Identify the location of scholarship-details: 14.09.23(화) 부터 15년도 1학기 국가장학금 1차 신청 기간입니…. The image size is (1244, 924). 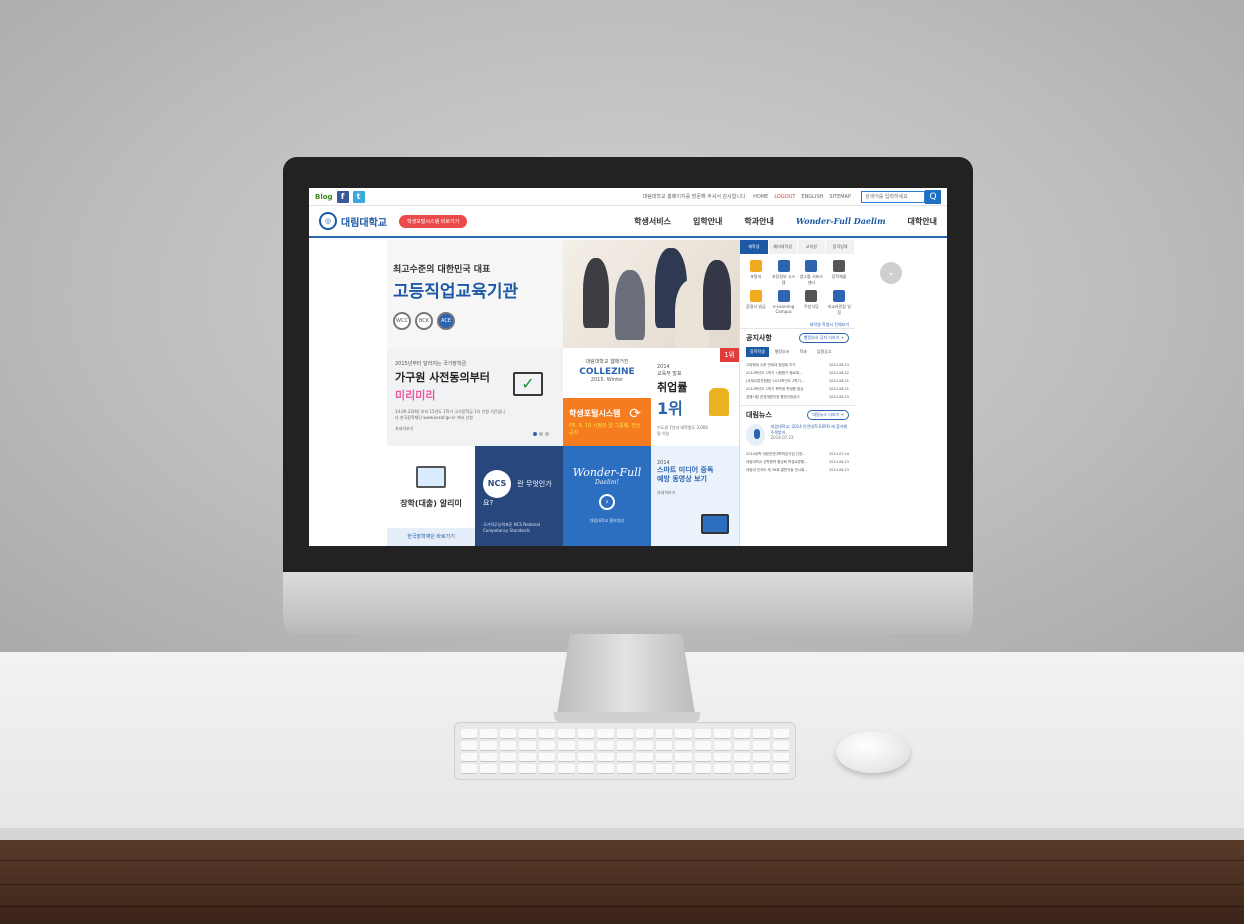
(450, 414).